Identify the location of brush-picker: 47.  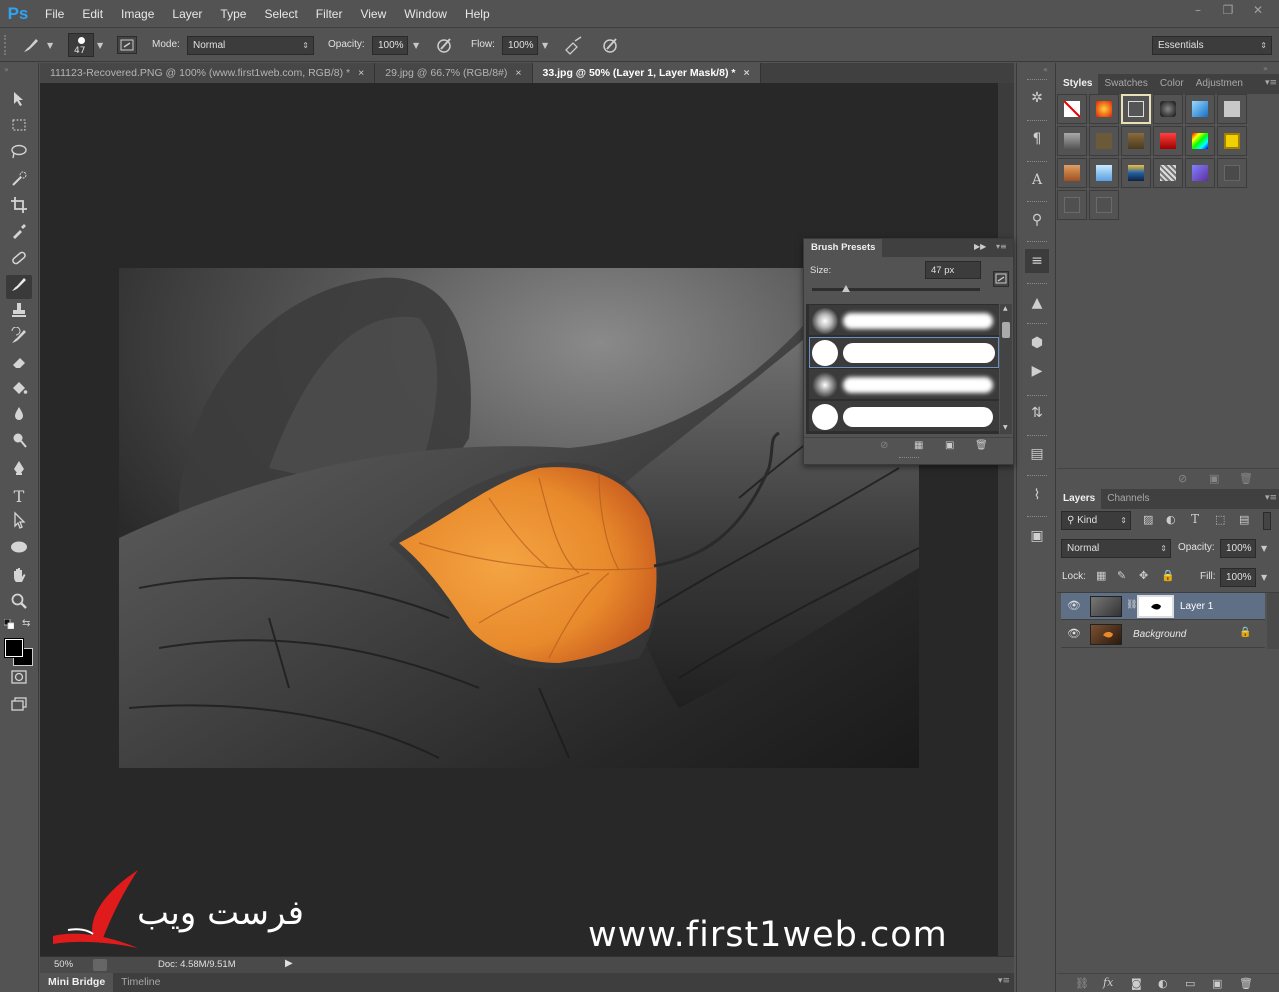
(81, 45).